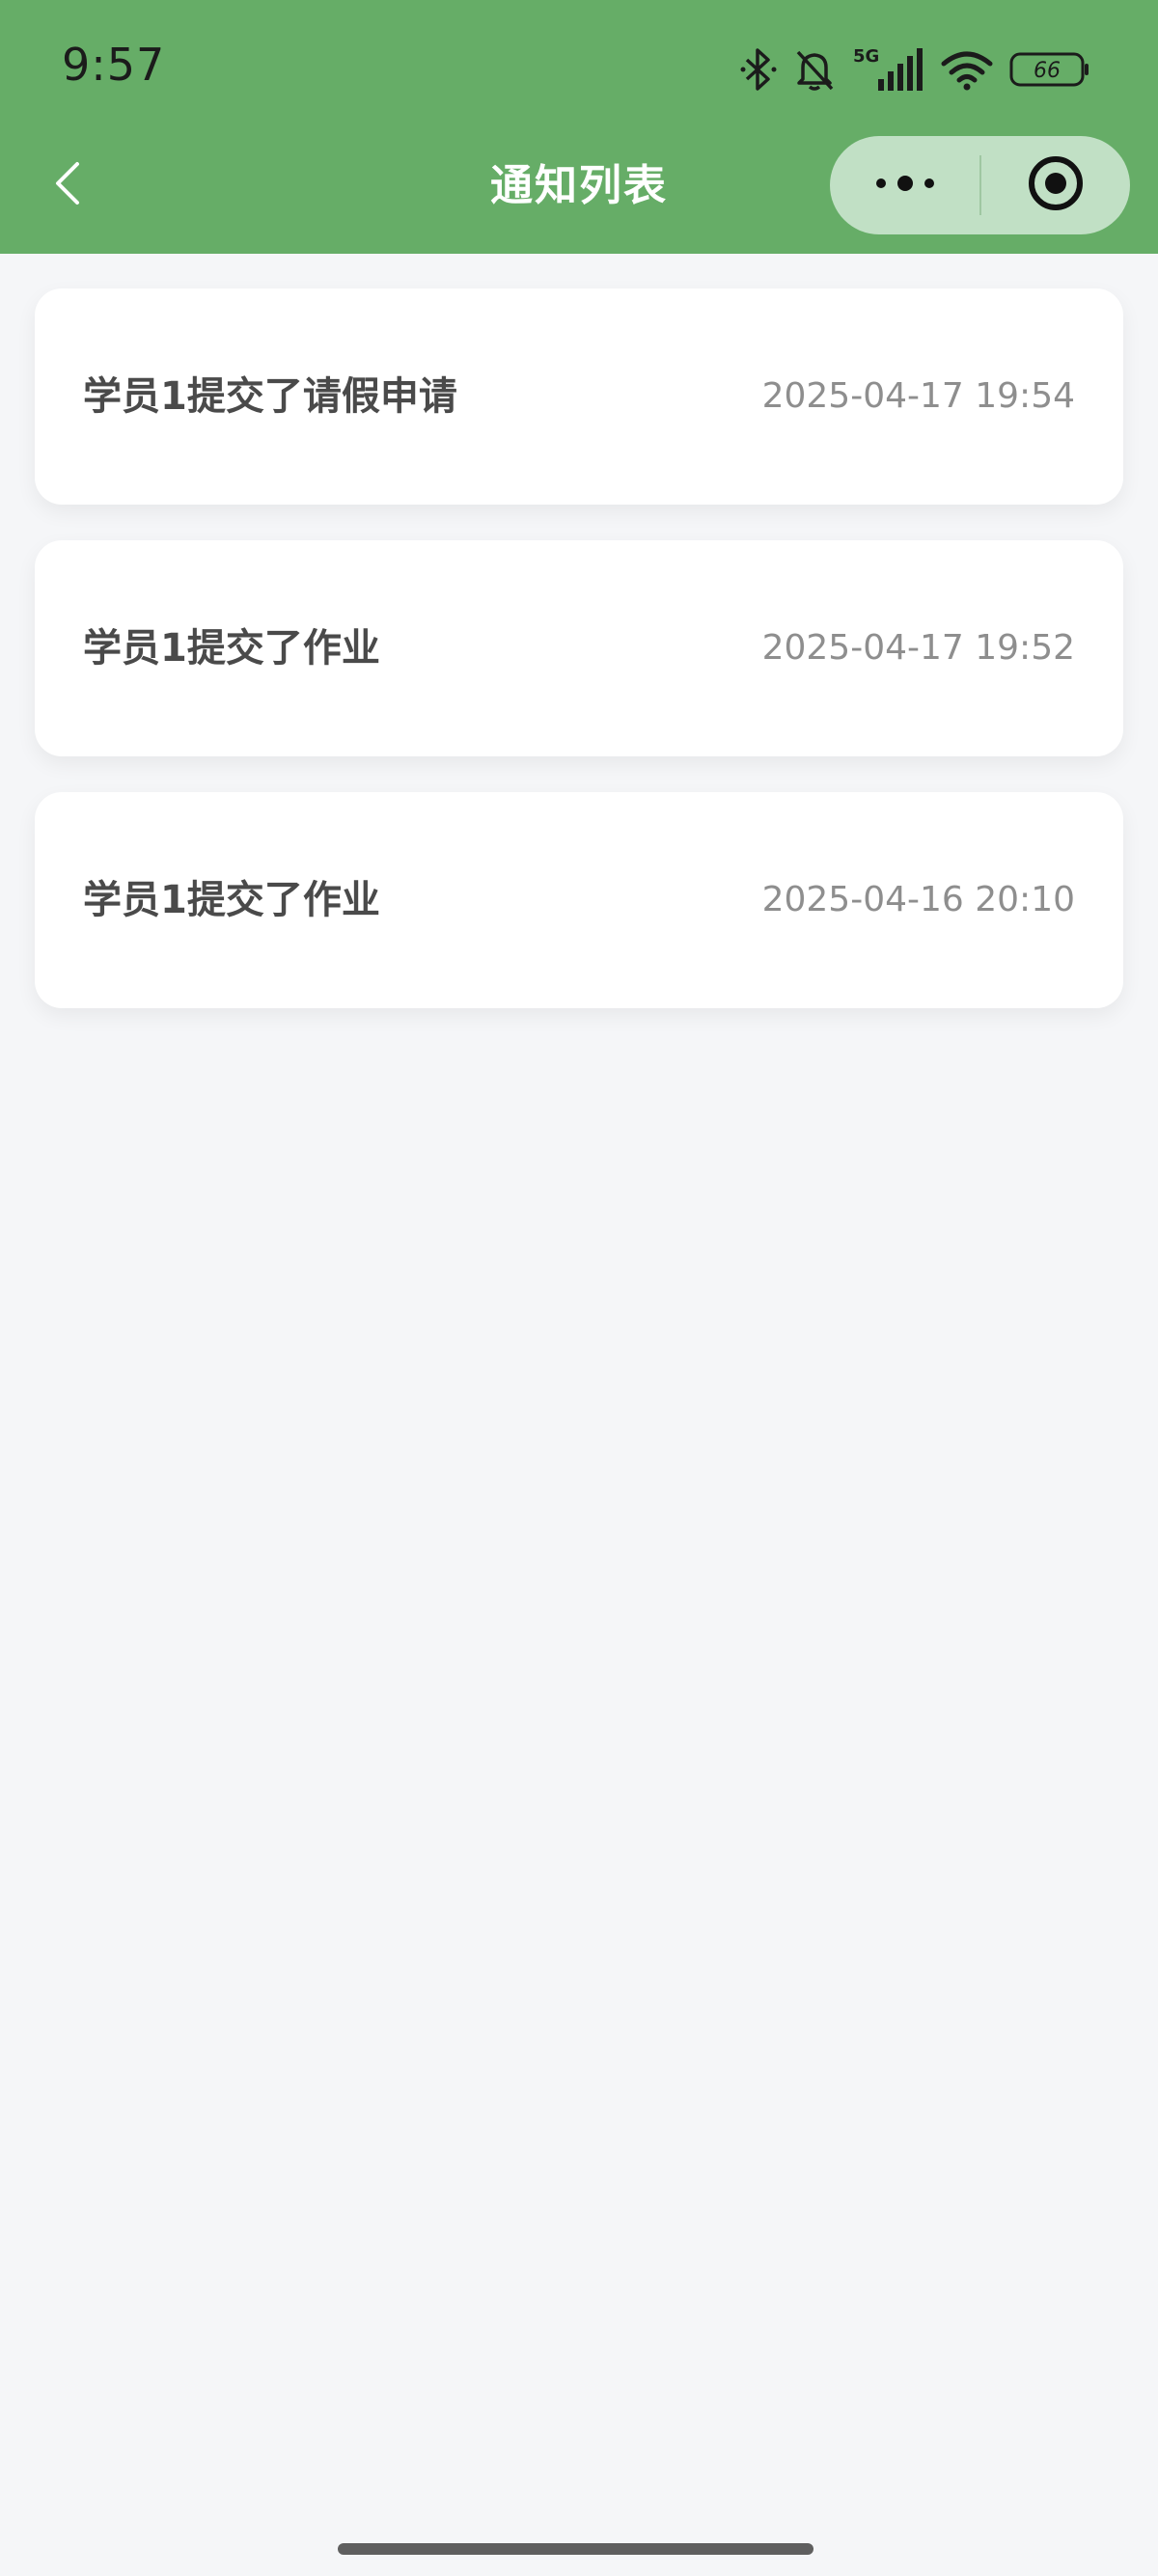  I want to click on battery-icon: 66, so click(1049, 69).